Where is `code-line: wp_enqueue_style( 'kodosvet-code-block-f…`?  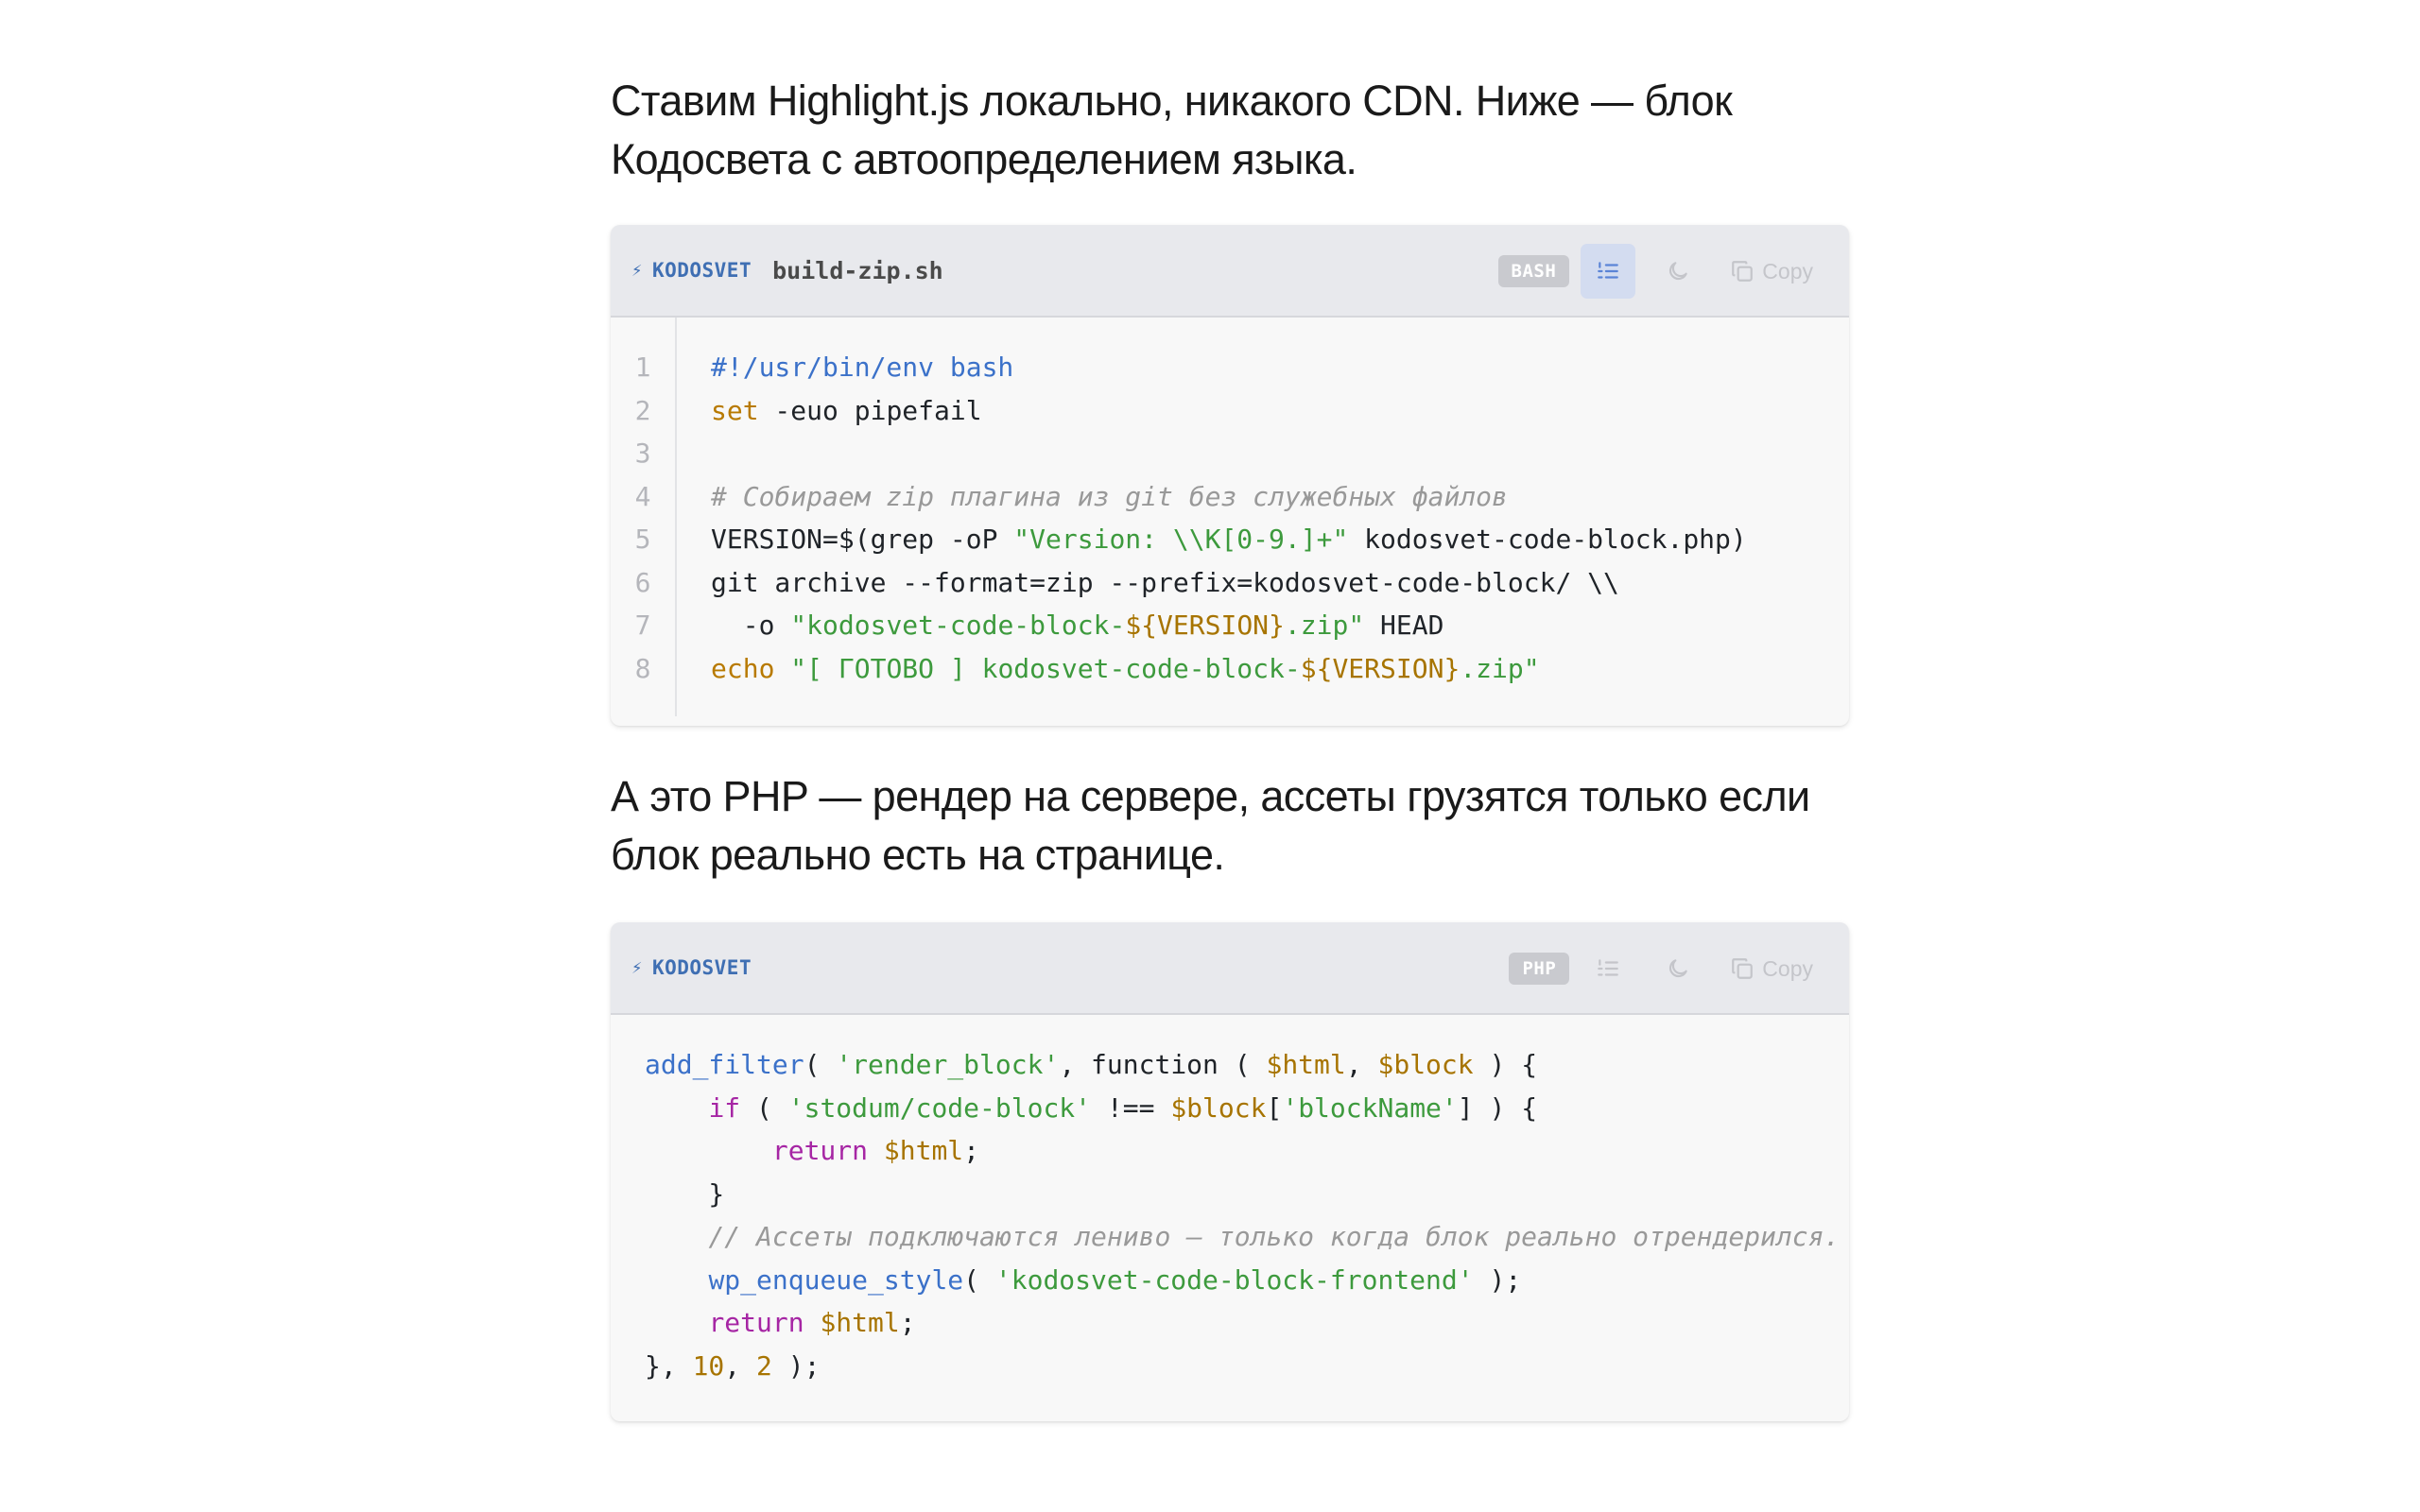
code-line: wp_enqueue_style( 'kodosvet-code-block-f… is located at coordinates (1242, 1280).